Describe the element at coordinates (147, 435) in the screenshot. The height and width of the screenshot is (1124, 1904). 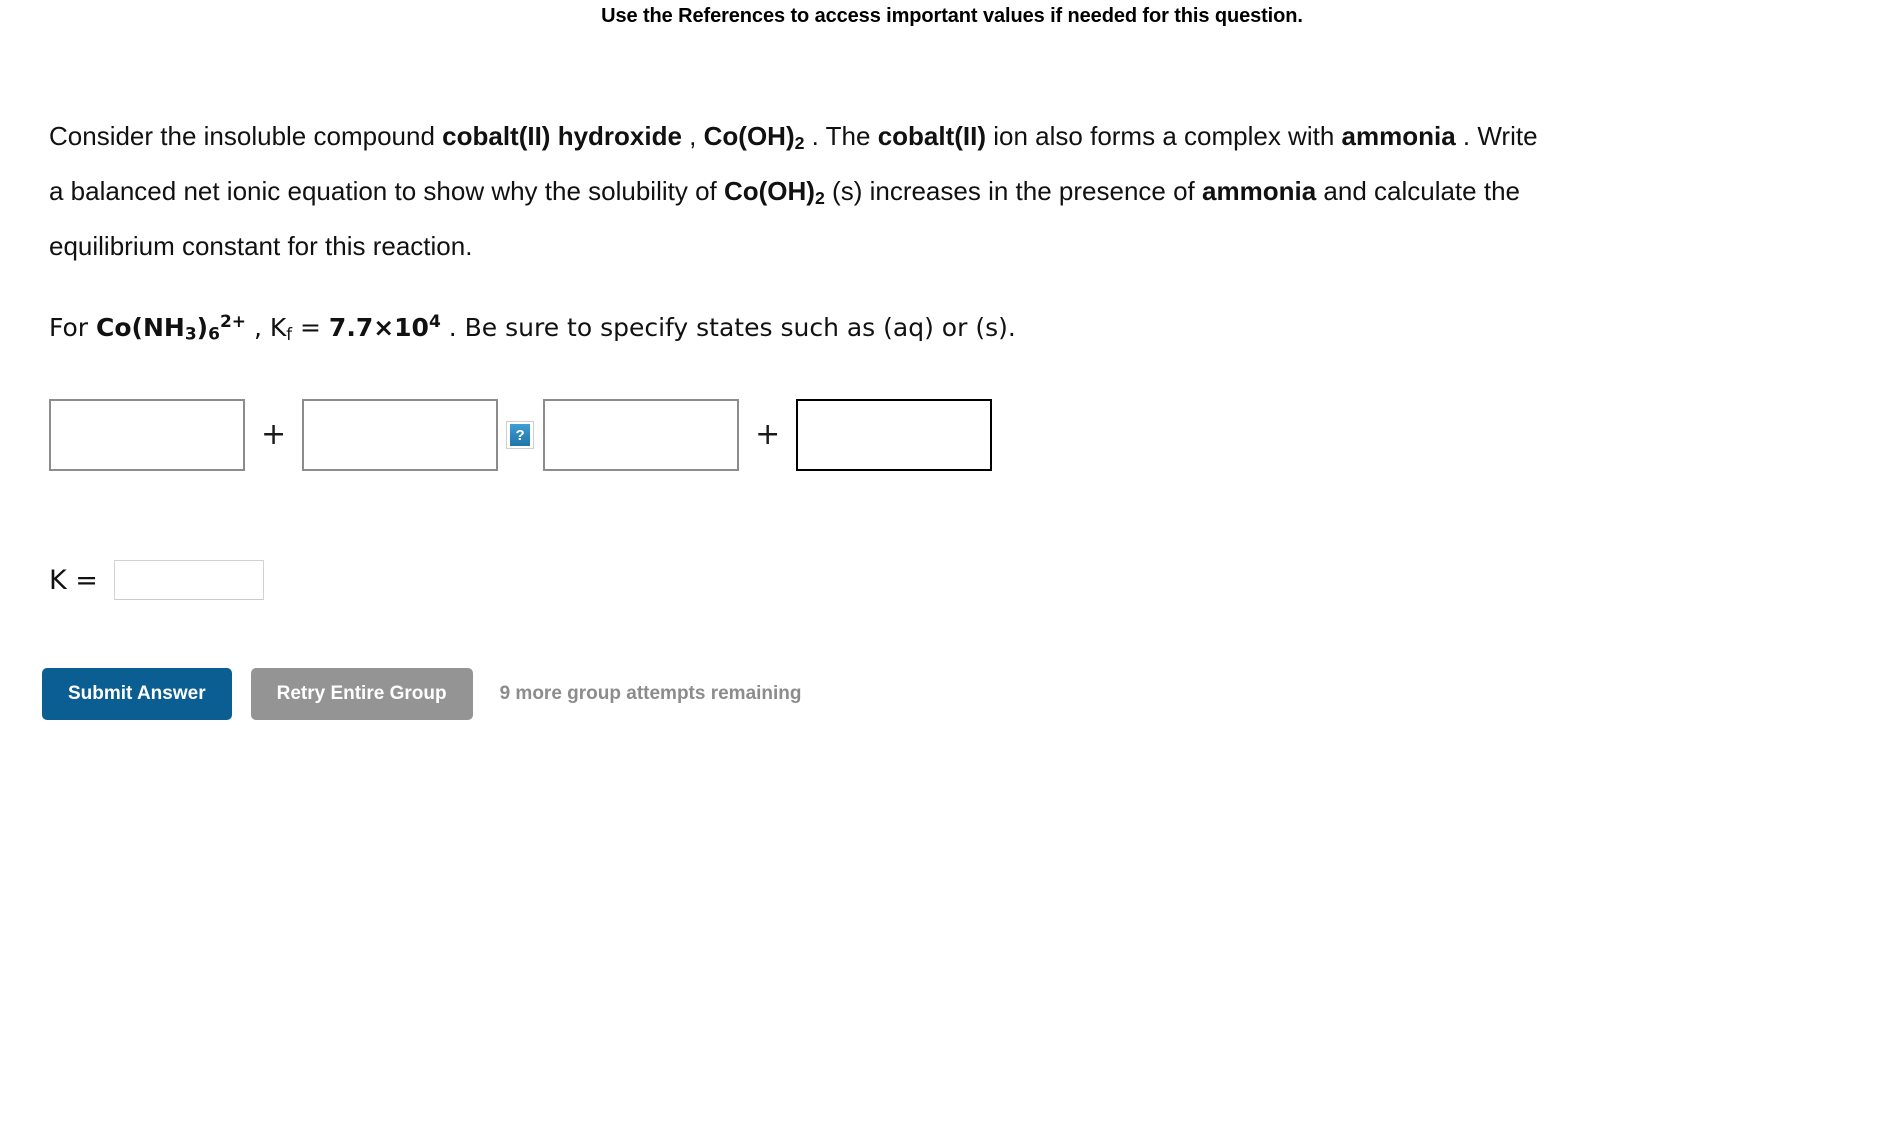
I see `reactant-1-input` at that location.